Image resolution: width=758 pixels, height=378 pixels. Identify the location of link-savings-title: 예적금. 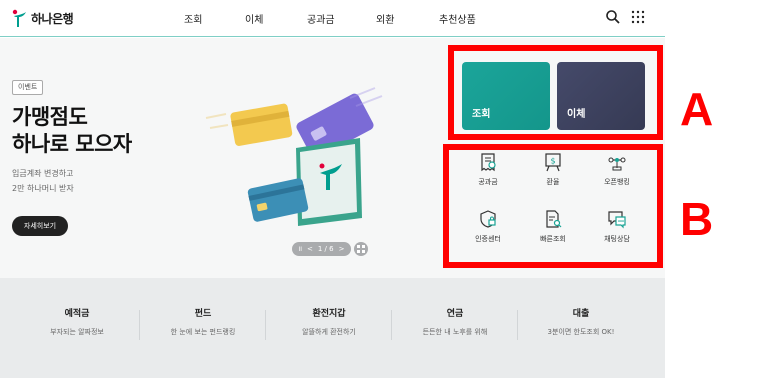
(77, 314).